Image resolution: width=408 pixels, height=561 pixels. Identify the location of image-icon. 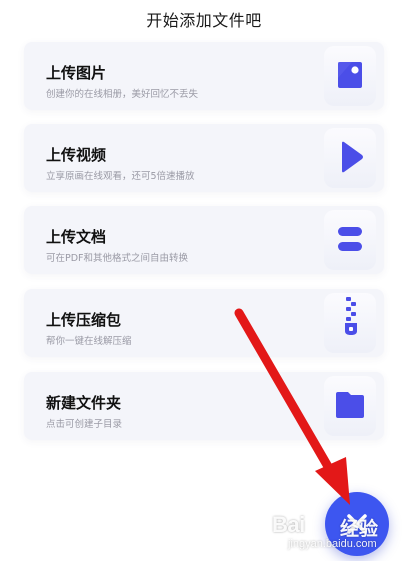
(350, 76).